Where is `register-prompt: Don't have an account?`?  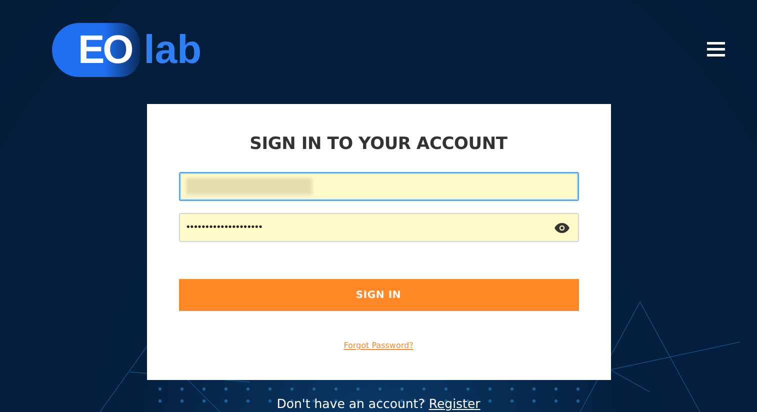 register-prompt: Don't have an account? is located at coordinates (350, 403).